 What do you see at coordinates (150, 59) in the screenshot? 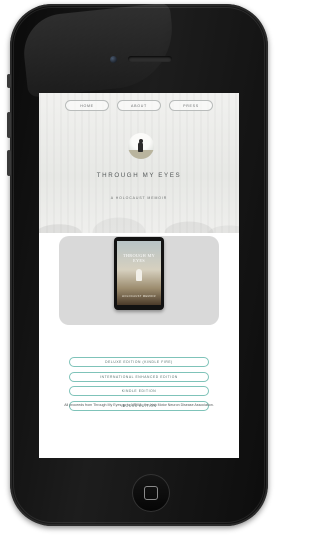
I see `speaker-grille` at bounding box center [150, 59].